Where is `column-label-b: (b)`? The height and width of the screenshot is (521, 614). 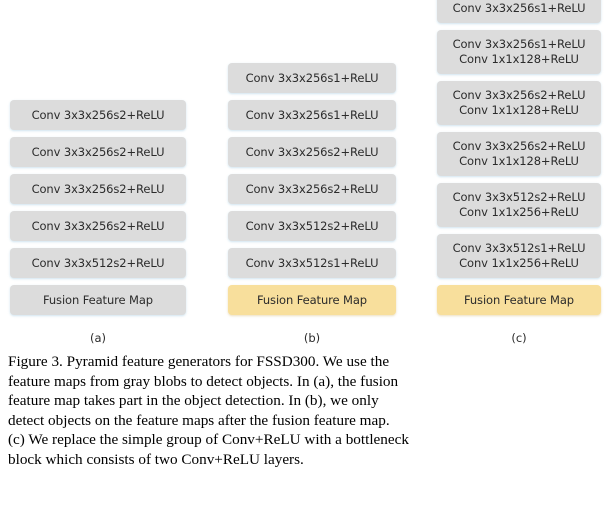
column-label-b: (b) is located at coordinates (312, 338).